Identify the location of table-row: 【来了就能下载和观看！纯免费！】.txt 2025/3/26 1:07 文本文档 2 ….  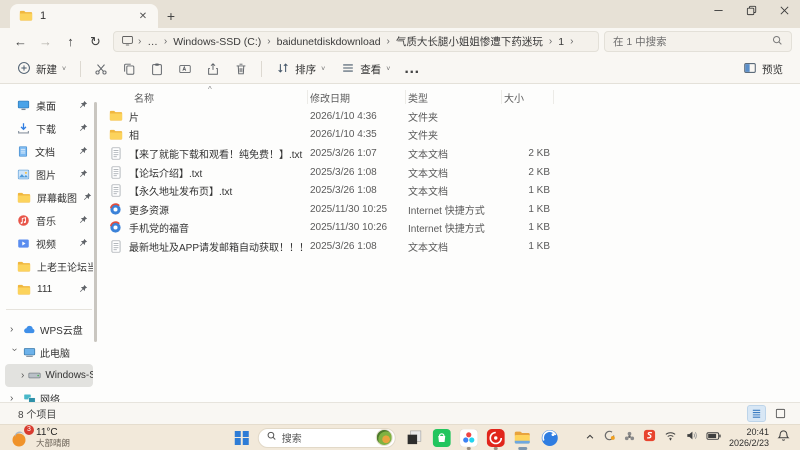
(454, 153).